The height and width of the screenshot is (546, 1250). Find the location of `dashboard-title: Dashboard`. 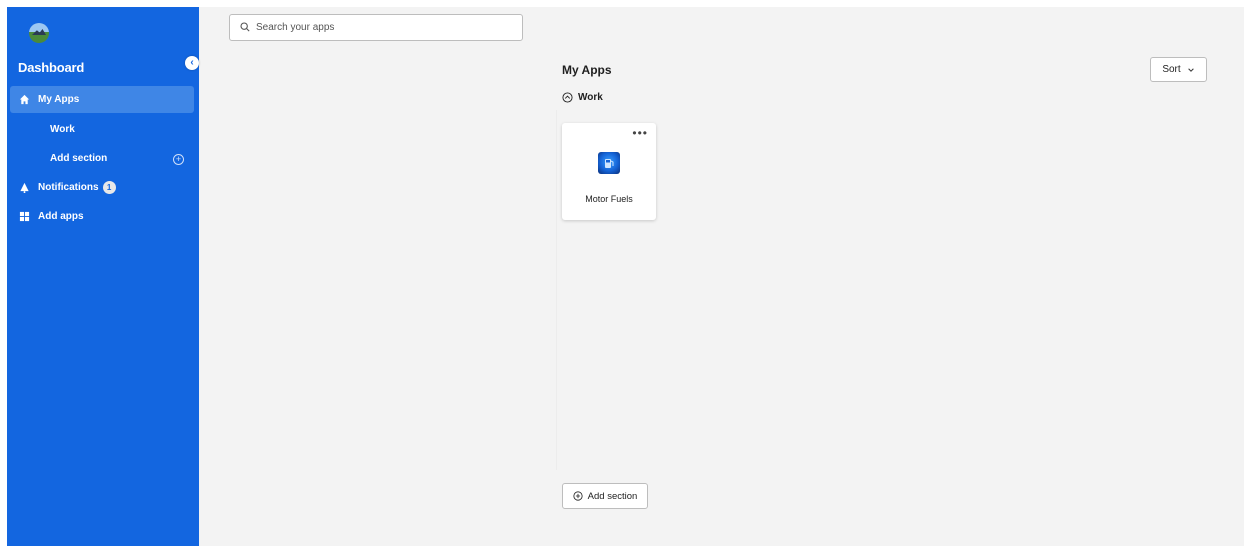

dashboard-title: Dashboard is located at coordinates (51, 67).